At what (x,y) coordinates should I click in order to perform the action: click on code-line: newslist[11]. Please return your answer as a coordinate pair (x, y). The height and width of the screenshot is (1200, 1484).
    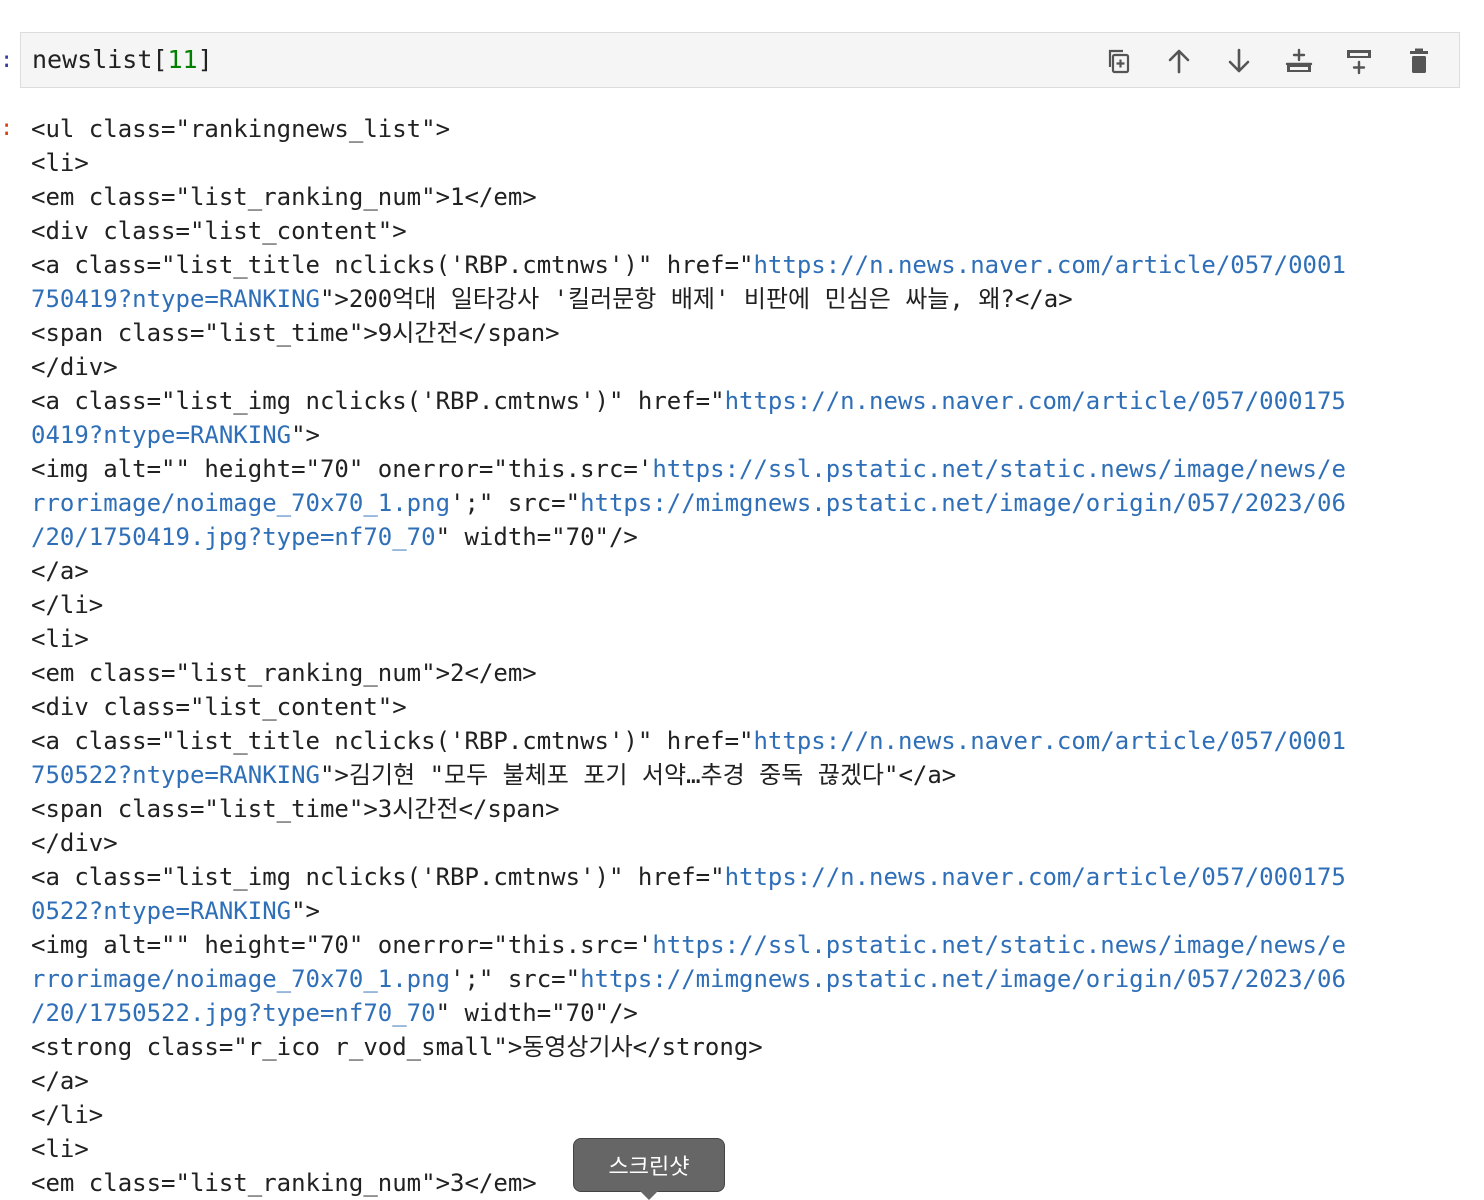
    Looking at the image, I should click on (122, 60).